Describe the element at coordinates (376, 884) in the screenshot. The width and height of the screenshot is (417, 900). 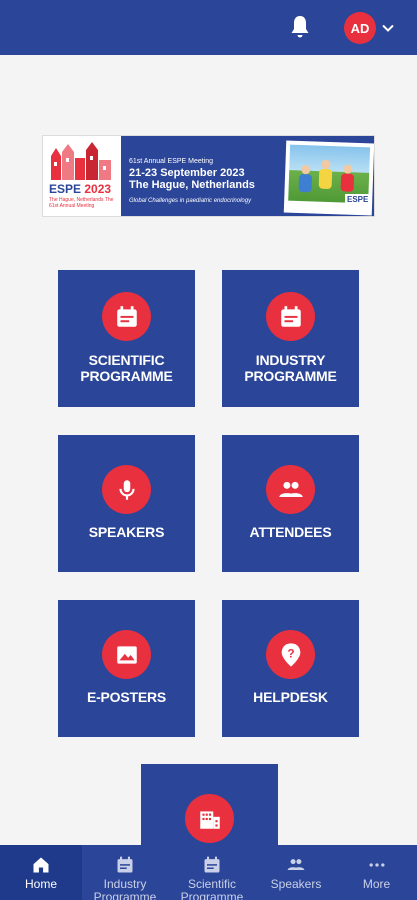
I see `tab-label: More` at that location.